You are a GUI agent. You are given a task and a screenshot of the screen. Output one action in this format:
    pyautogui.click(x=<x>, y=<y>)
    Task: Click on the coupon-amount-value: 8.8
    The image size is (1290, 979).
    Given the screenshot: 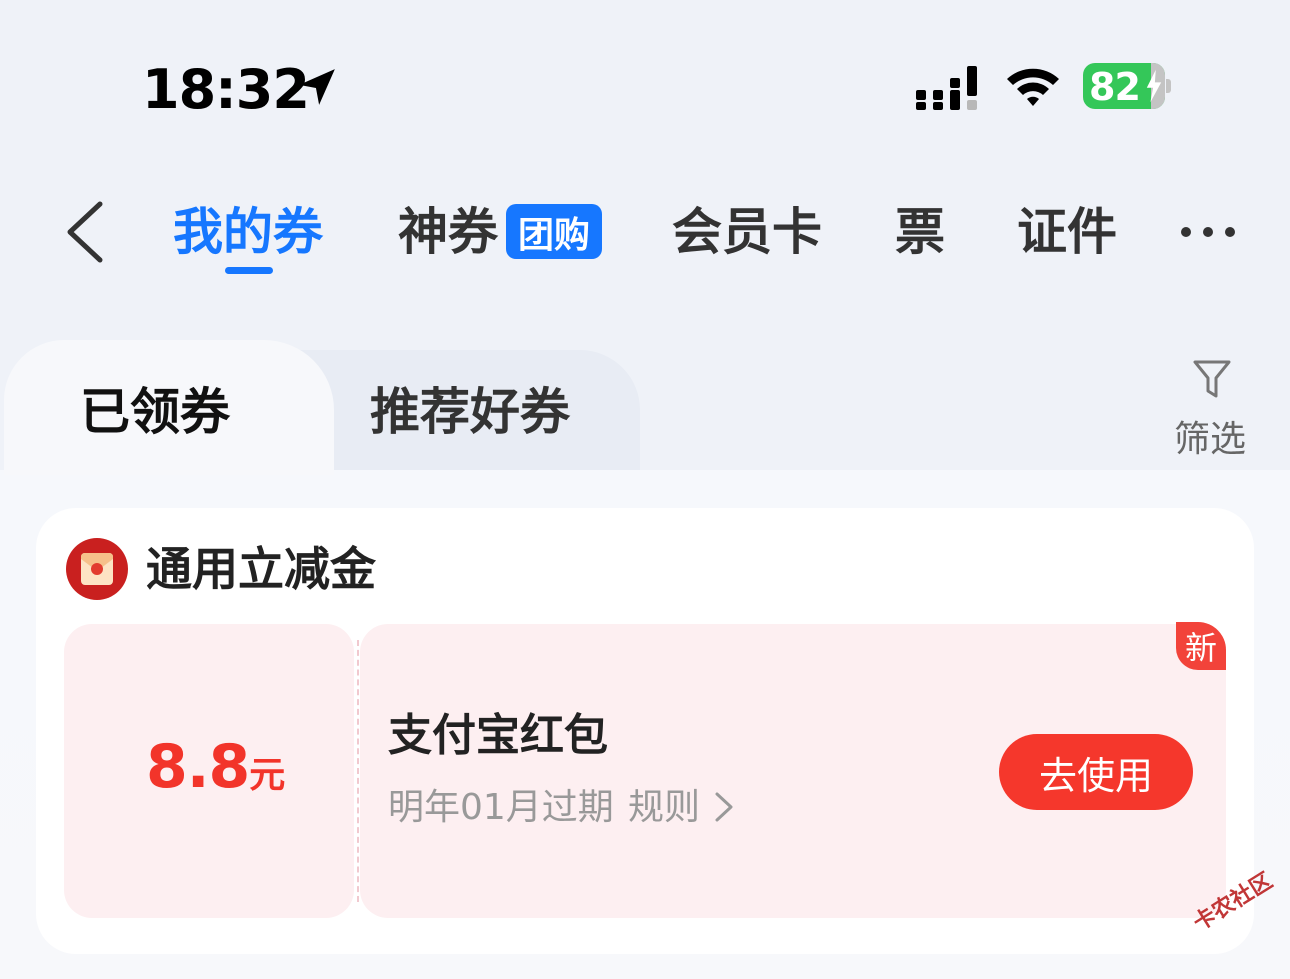 What is the action you would take?
    pyautogui.click(x=198, y=767)
    